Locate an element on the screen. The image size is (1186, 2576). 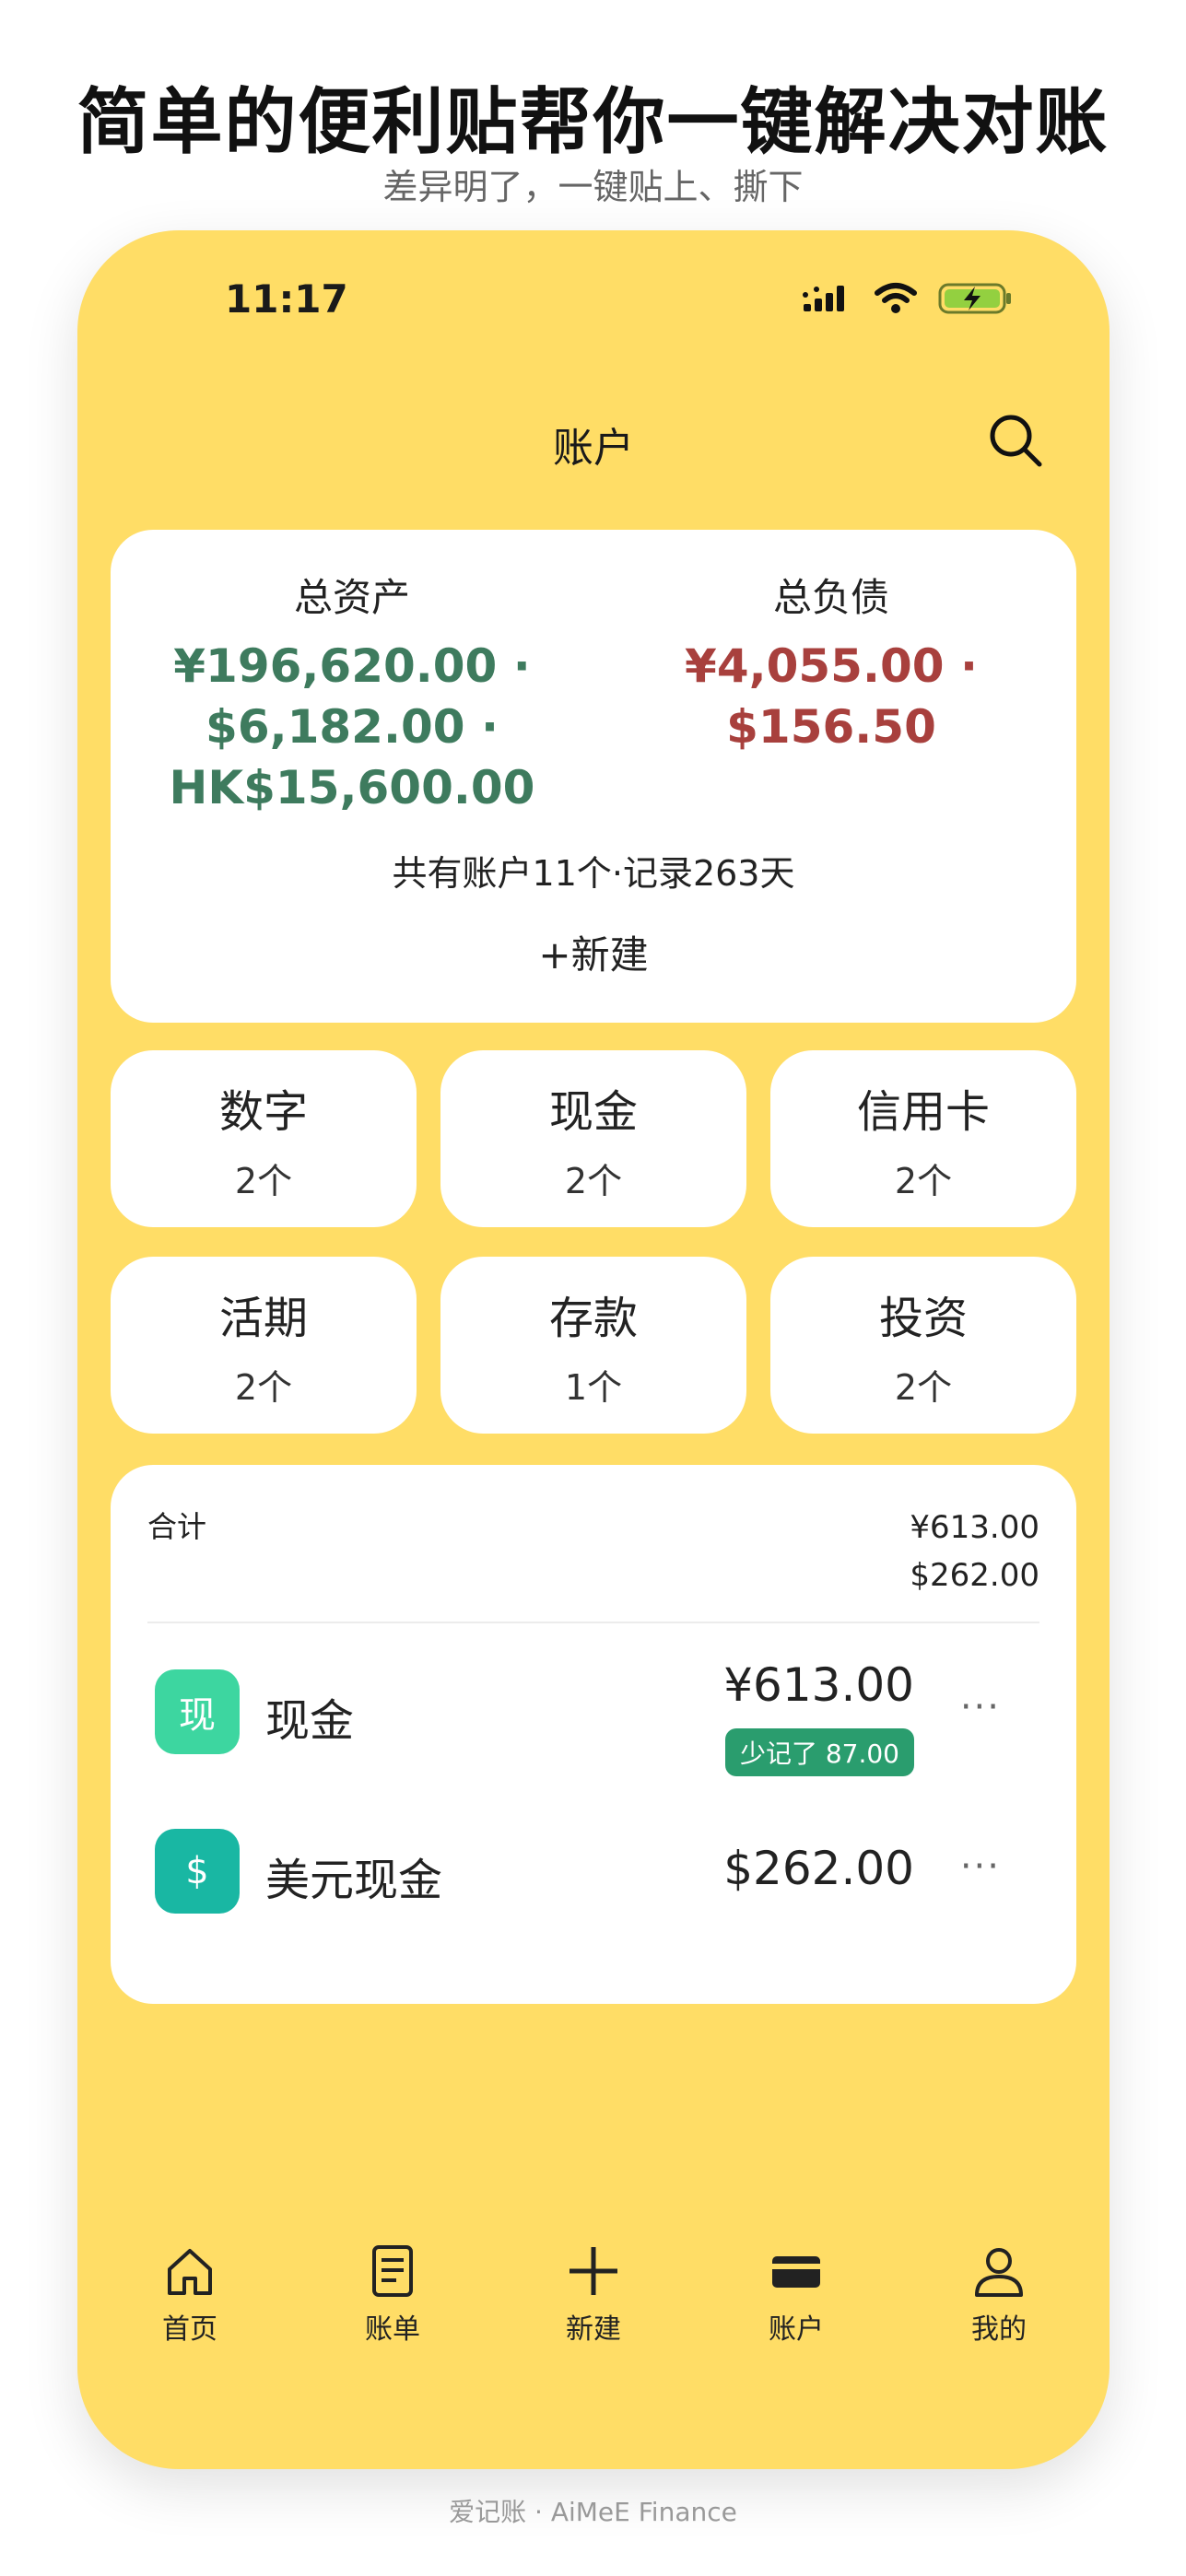
wifi-icon is located at coordinates (896, 298).